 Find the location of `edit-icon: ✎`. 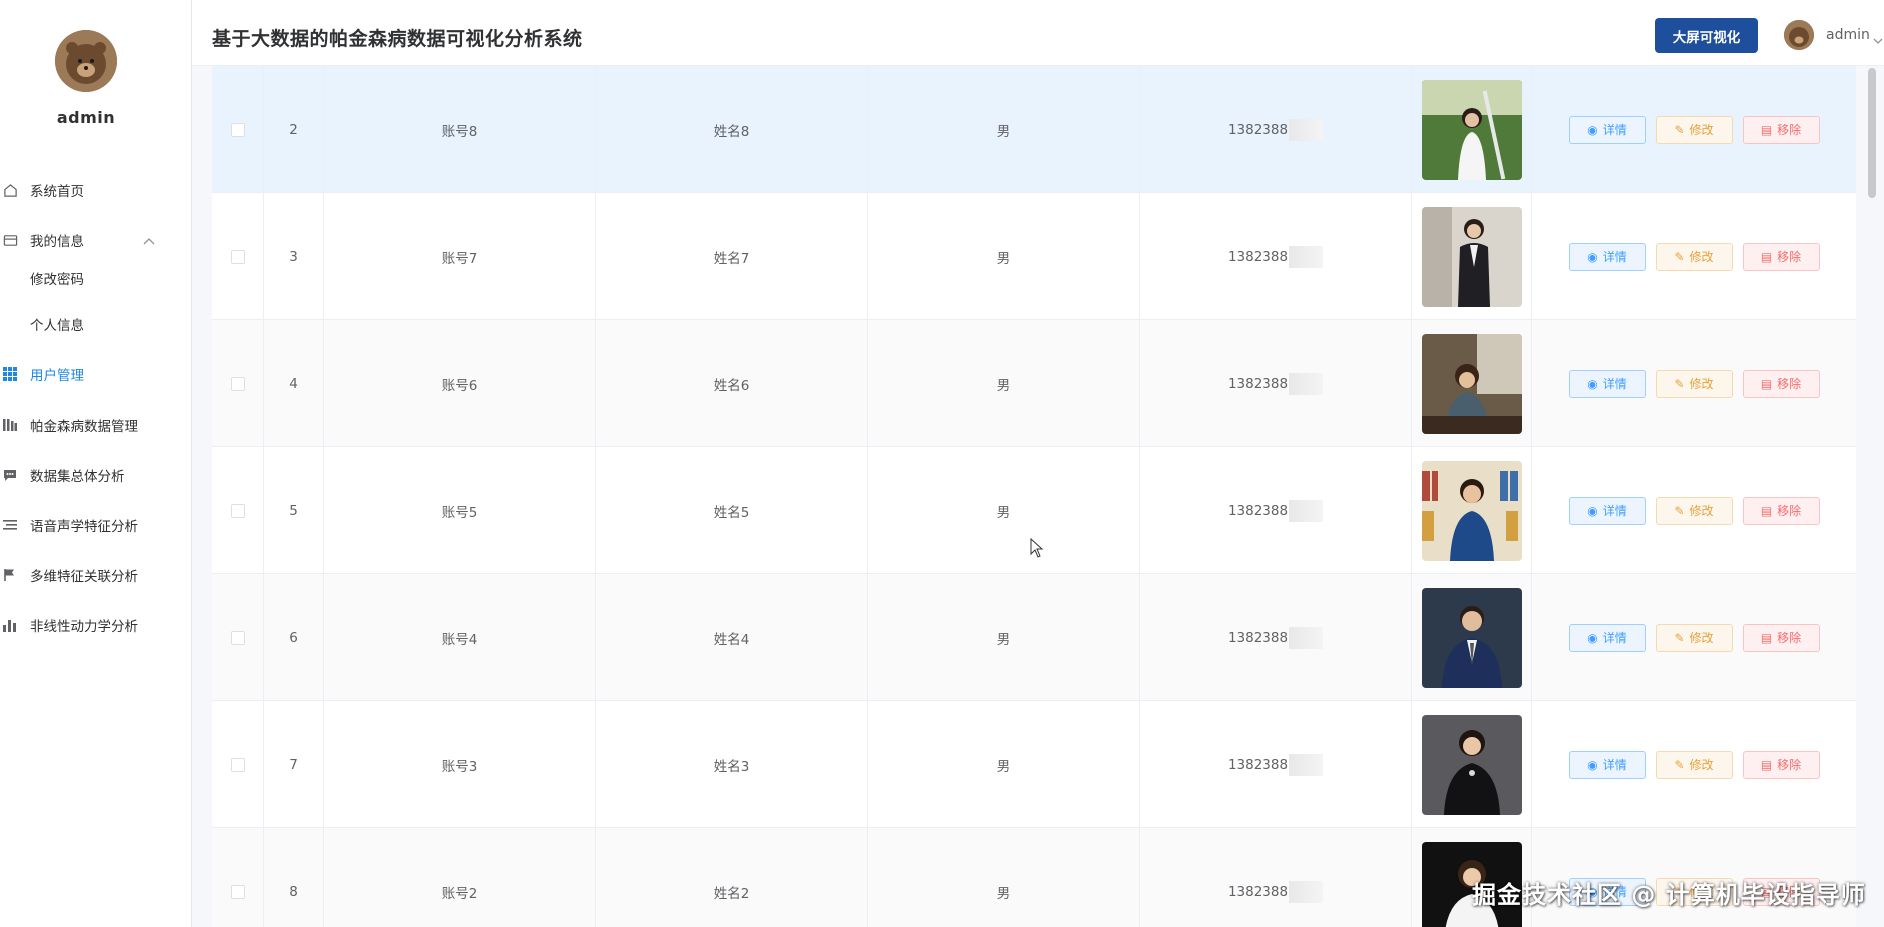

edit-icon: ✎ is located at coordinates (1679, 383).